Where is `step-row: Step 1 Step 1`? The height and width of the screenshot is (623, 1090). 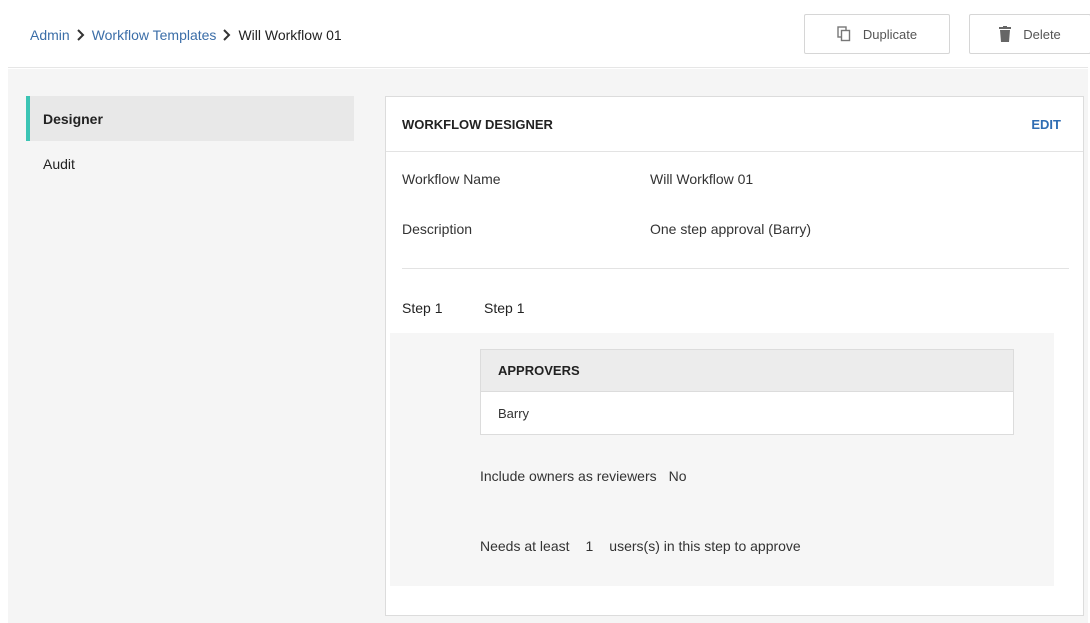 step-row: Step 1 Step 1 is located at coordinates (463, 308).